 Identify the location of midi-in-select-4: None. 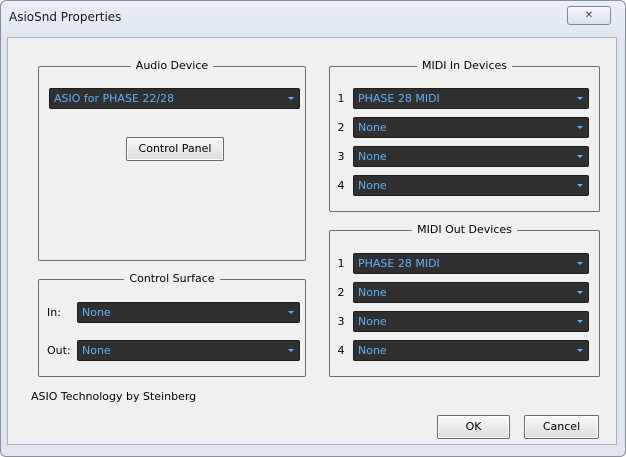
(471, 185).